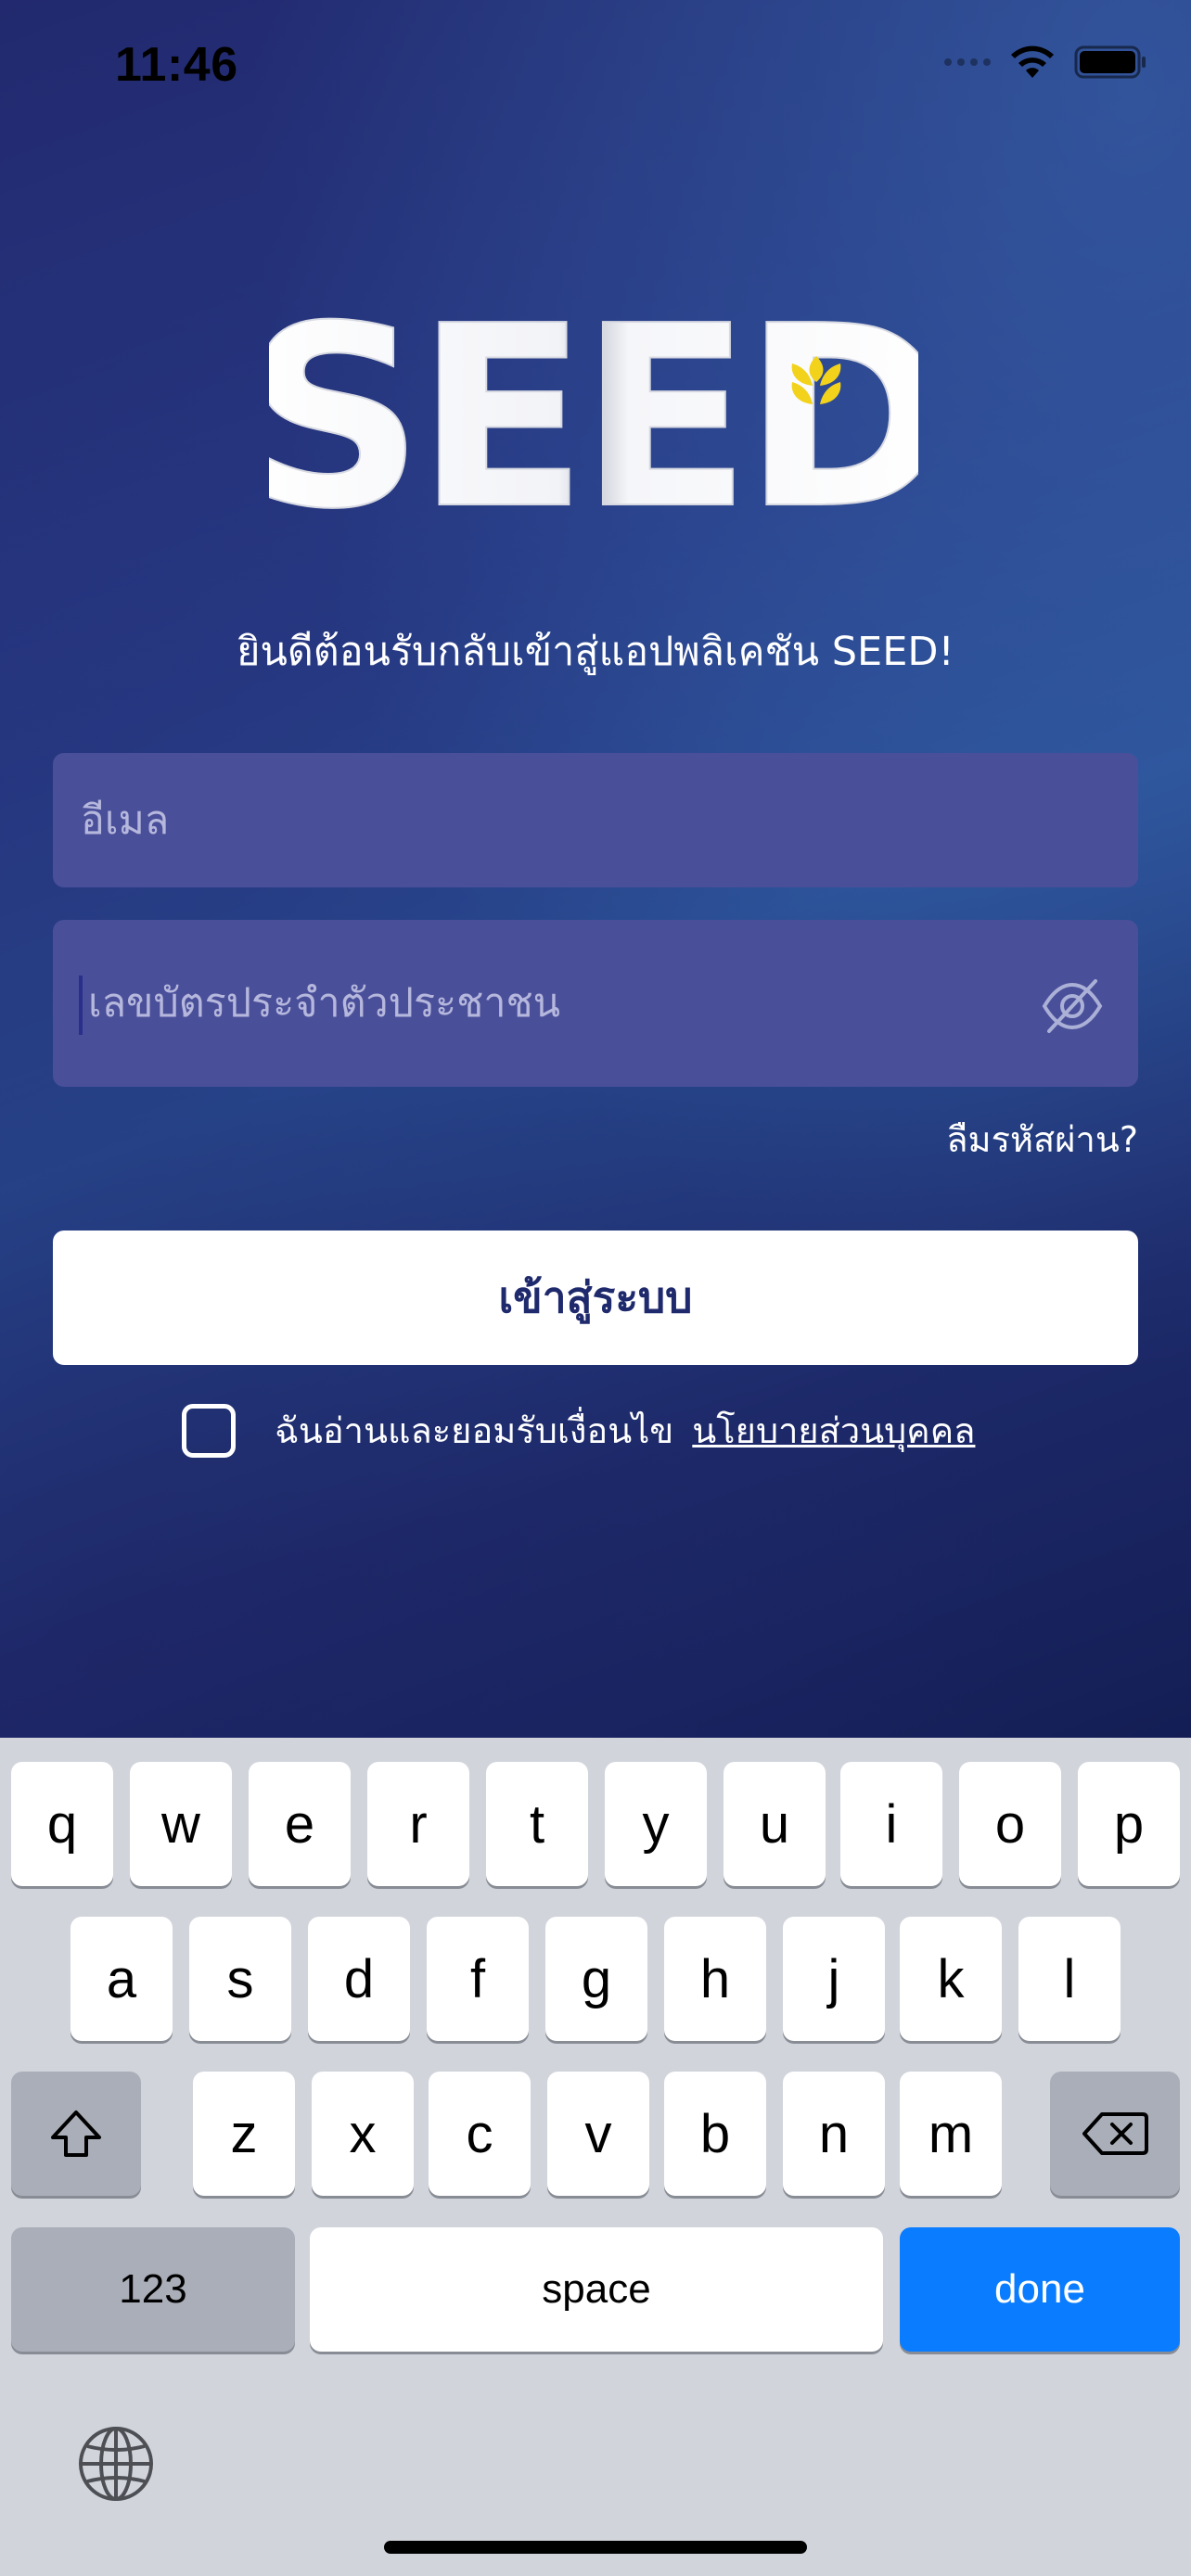  What do you see at coordinates (553, 820) in the screenshot?
I see `email-input` at bounding box center [553, 820].